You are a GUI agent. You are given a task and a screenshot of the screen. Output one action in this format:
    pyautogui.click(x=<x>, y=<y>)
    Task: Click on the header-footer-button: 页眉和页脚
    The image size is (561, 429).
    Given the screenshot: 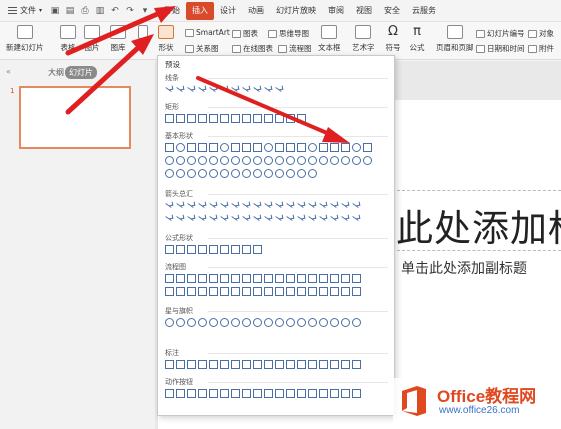 What is the action you would take?
    pyautogui.click(x=455, y=39)
    